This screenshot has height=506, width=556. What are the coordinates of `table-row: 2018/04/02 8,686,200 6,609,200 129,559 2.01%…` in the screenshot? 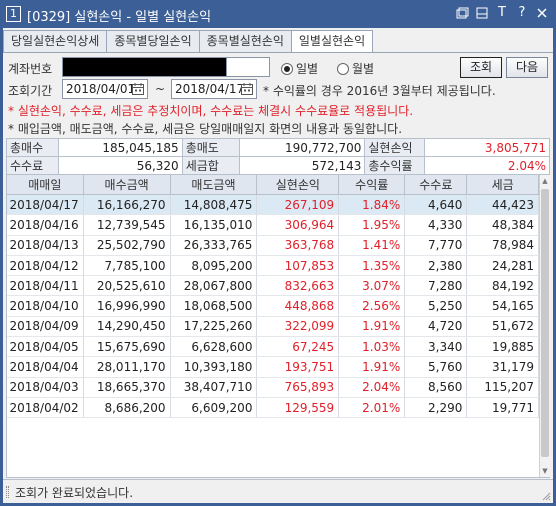 It's located at (272, 408).